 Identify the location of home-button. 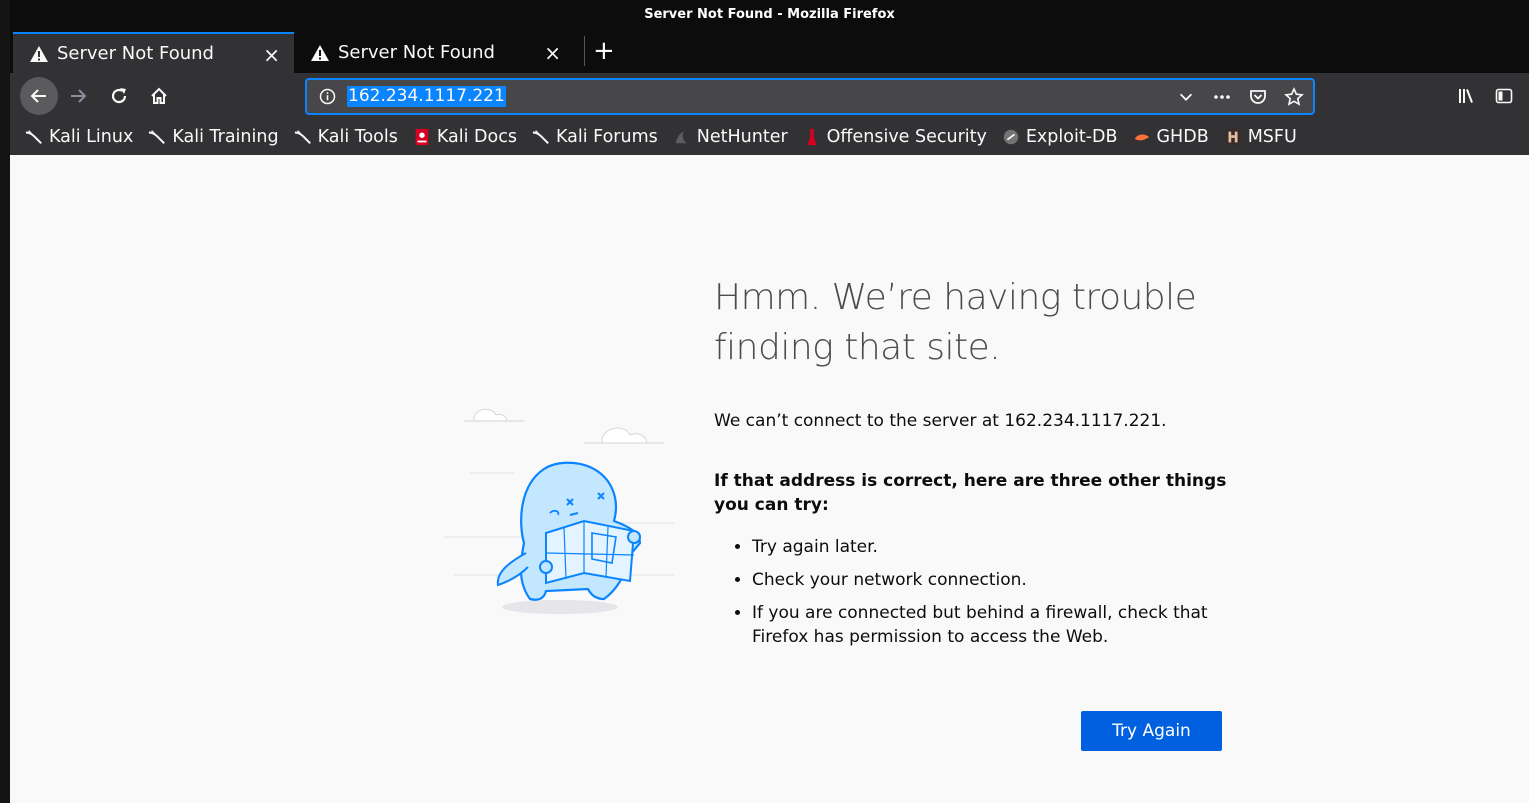
(159, 96).